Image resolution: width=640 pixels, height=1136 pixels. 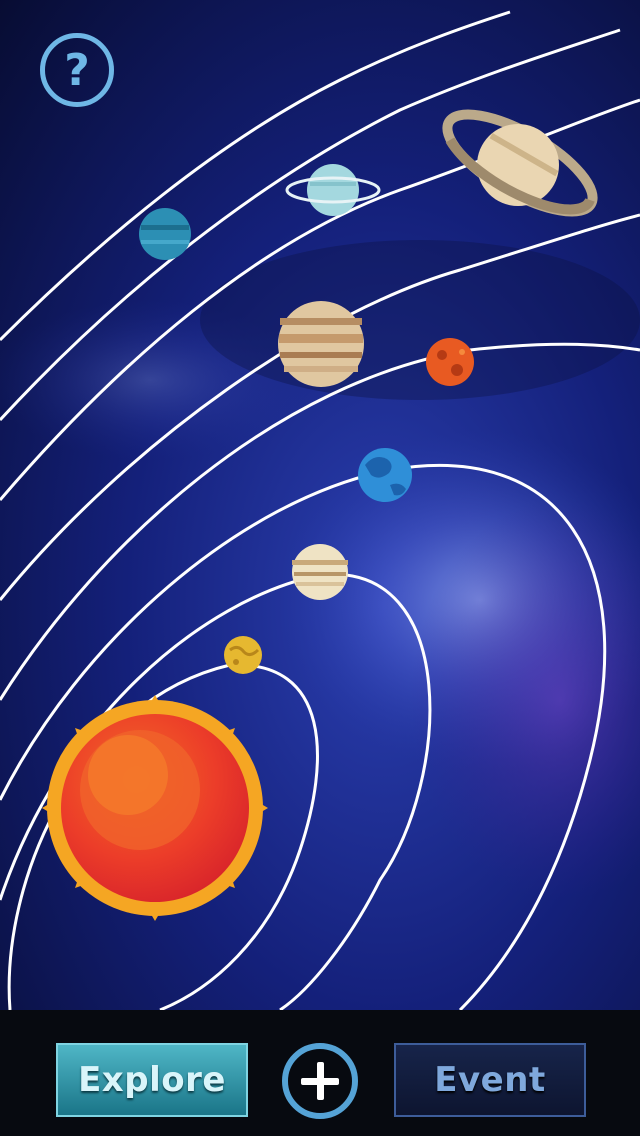 I want to click on mercury-icon, so click(x=243, y=655).